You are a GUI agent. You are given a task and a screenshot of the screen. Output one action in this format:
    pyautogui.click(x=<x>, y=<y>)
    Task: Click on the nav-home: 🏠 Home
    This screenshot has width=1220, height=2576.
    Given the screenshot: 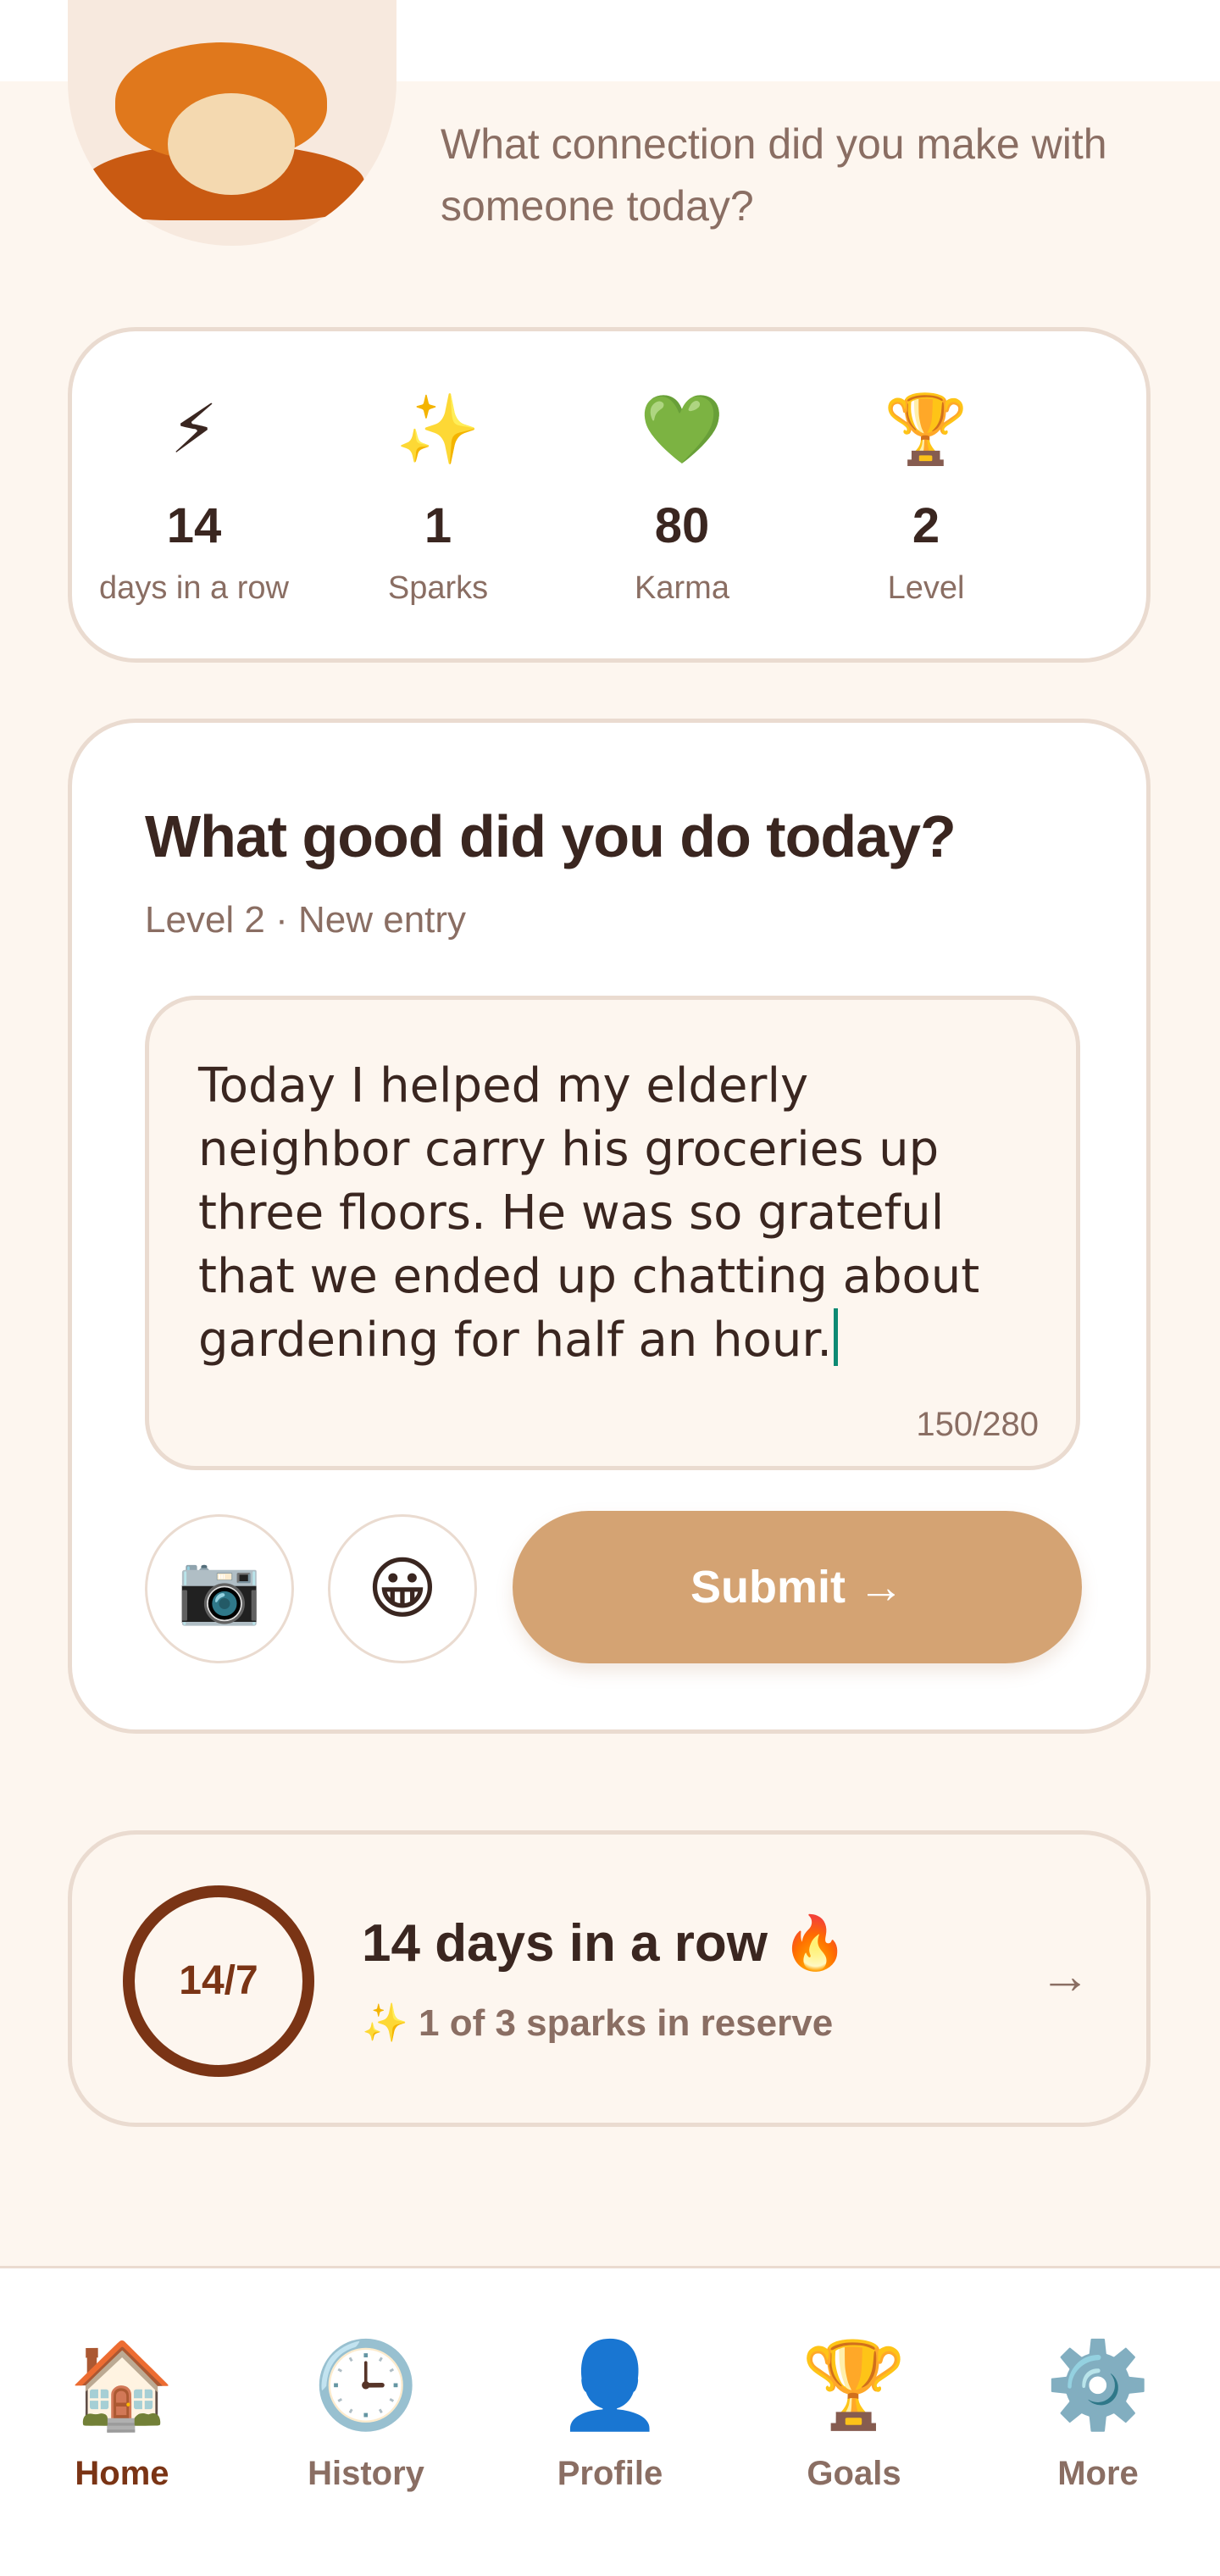 What is the action you would take?
    pyautogui.click(x=122, y=2421)
    